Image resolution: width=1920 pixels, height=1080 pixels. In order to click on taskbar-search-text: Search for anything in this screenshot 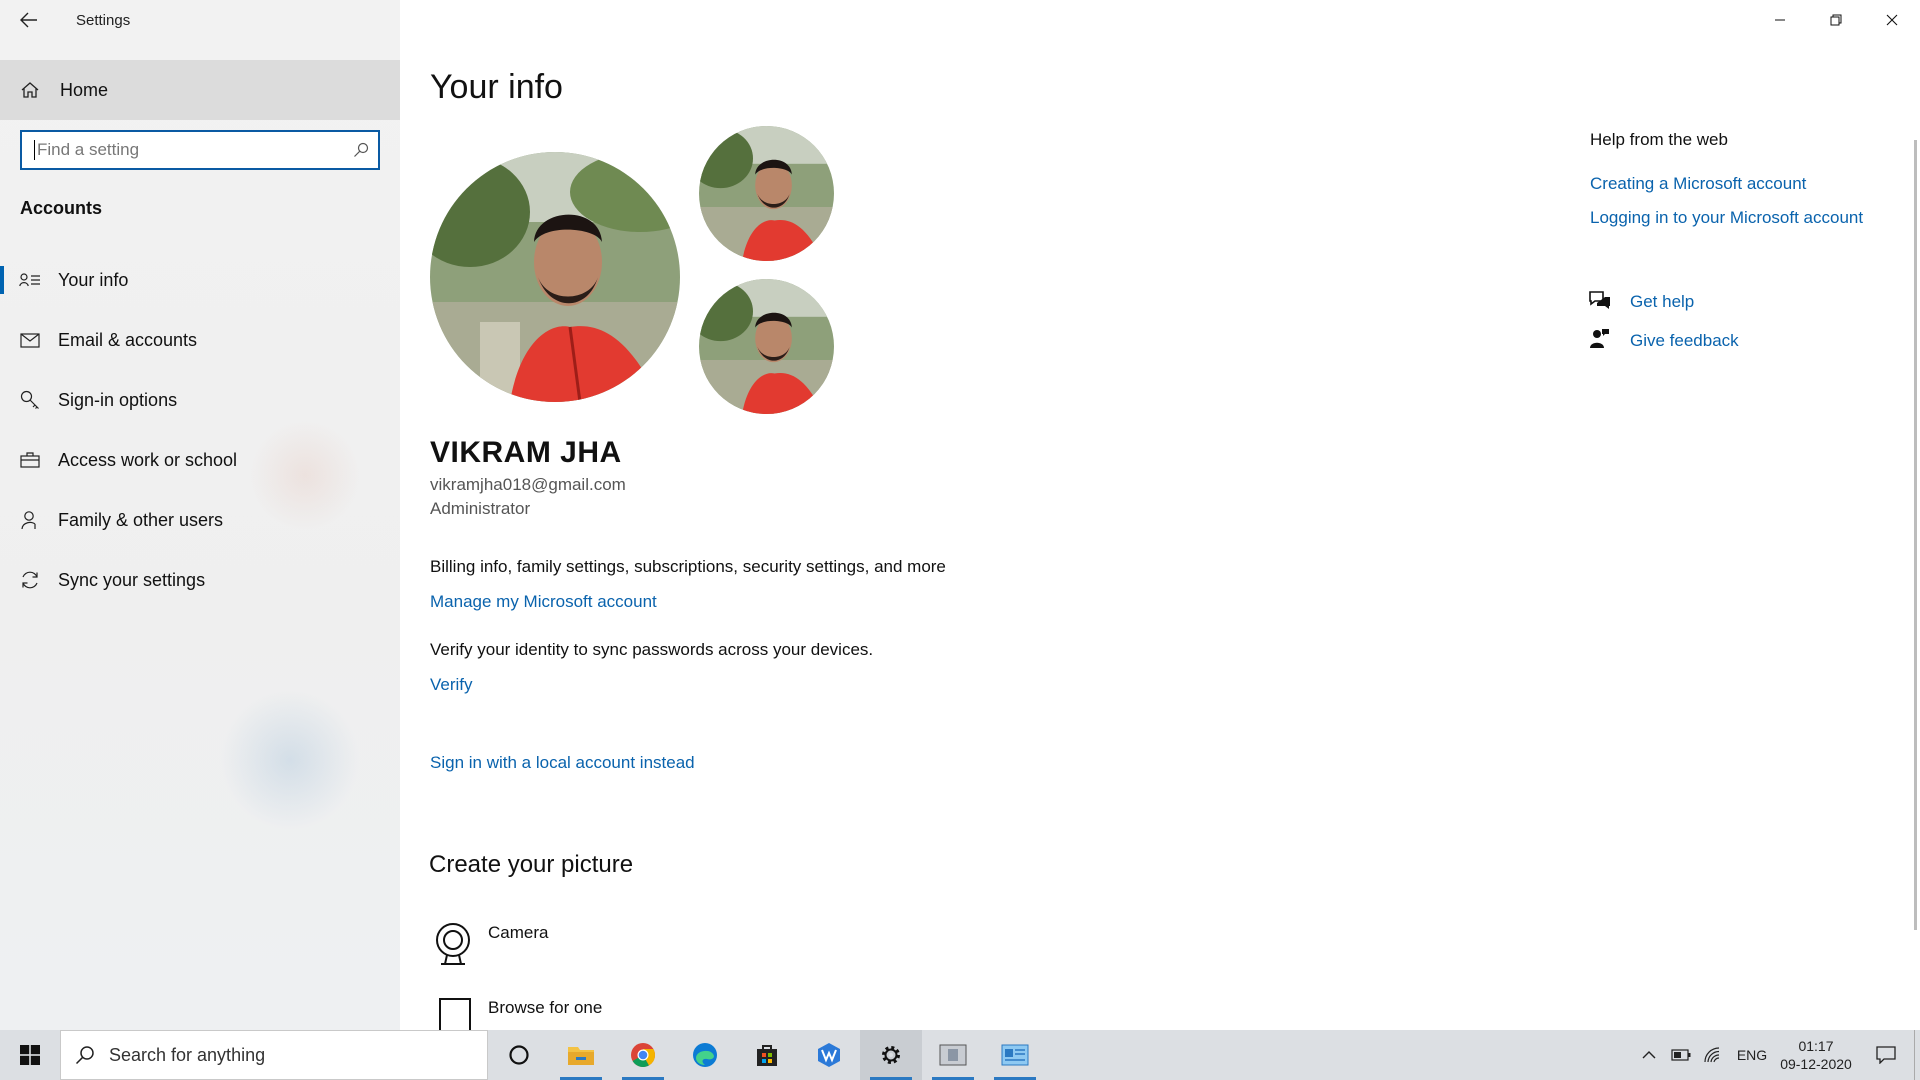, I will do `click(187, 1055)`.